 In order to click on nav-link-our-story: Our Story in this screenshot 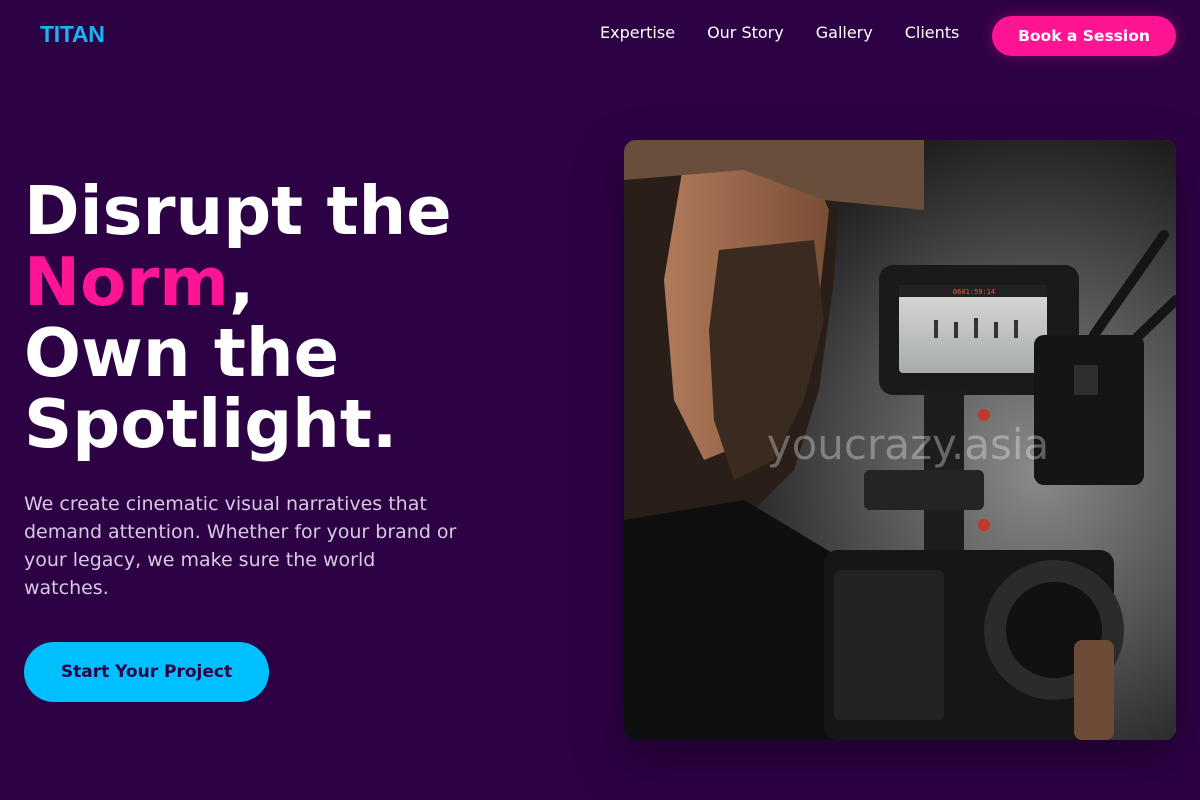, I will do `click(745, 33)`.